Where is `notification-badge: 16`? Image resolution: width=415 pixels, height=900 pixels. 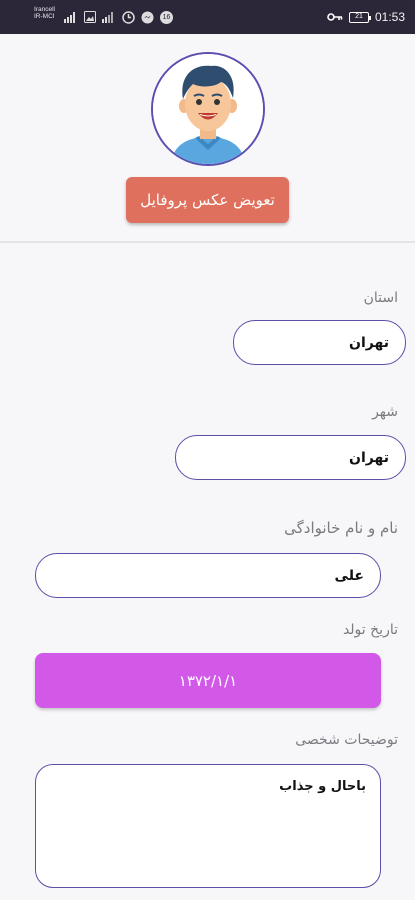
notification-badge: 16 is located at coordinates (166, 17).